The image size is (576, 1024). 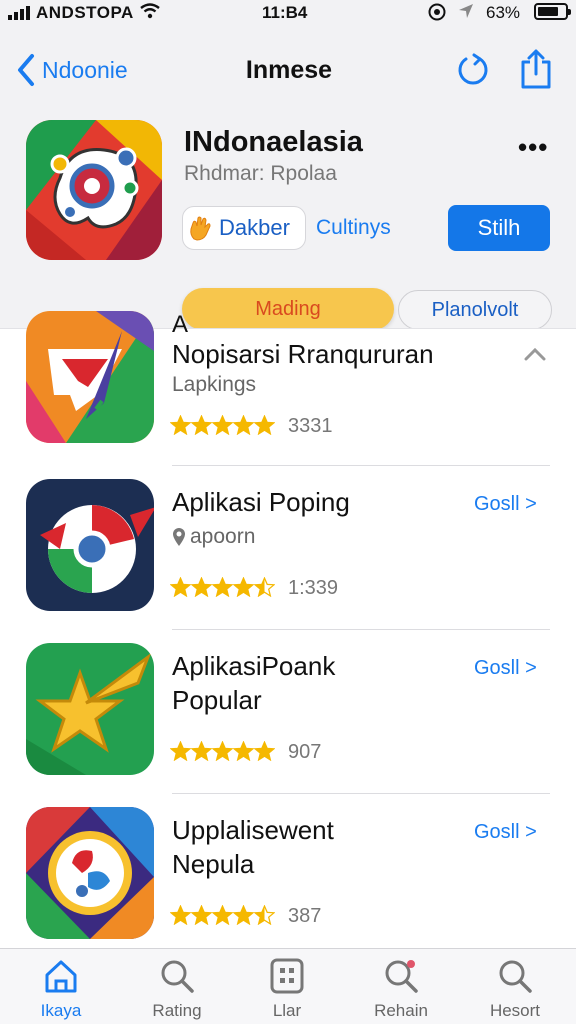 I want to click on home-icon, so click(x=61, y=976).